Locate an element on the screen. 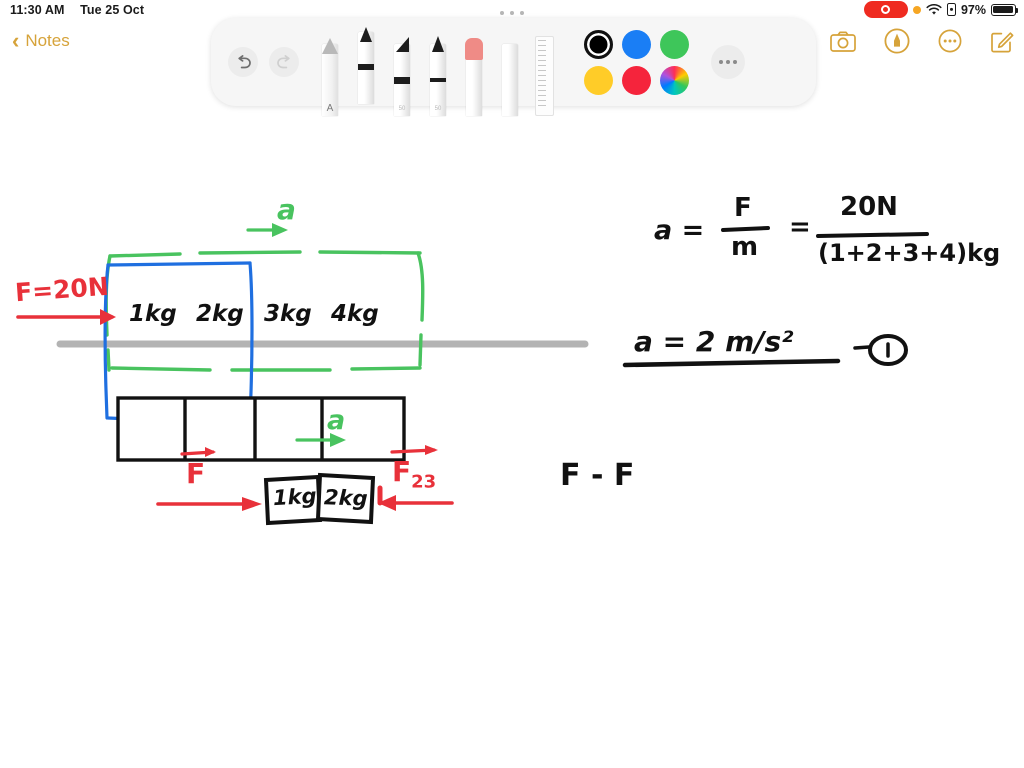 This screenshot has width=1024, height=768. wifi-icon is located at coordinates (934, 9).